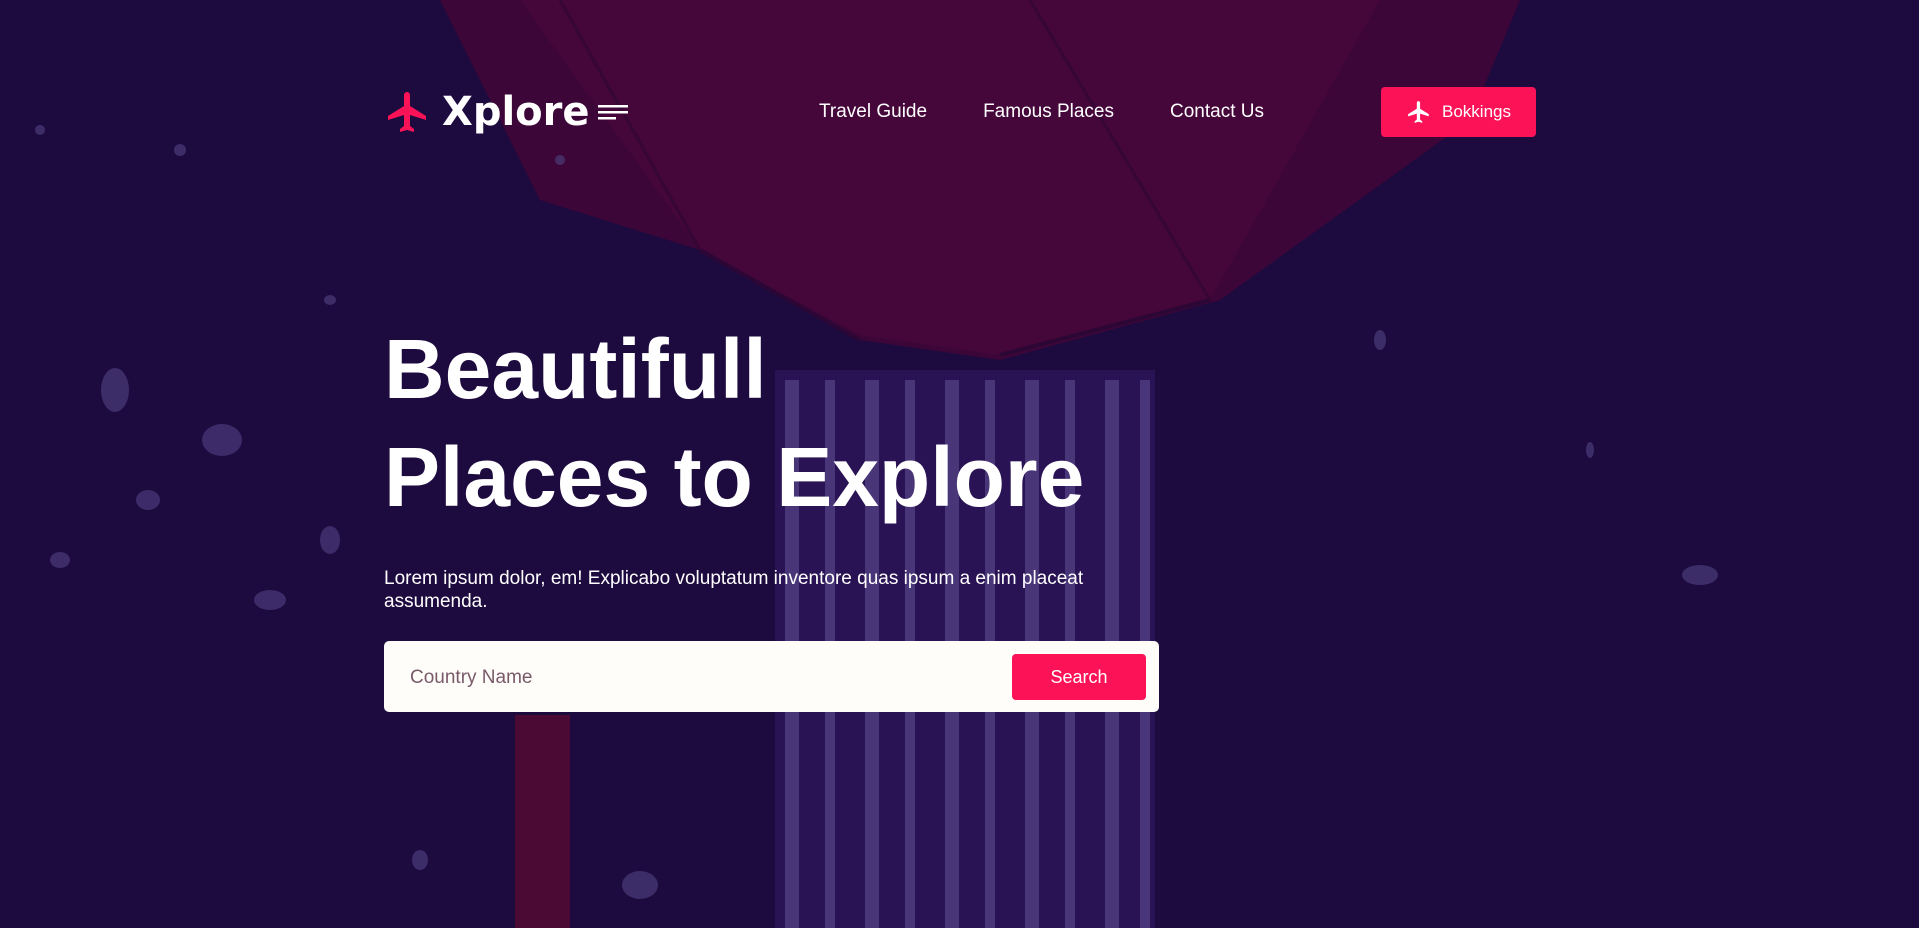  I want to click on logo: Xplore, so click(506, 112).